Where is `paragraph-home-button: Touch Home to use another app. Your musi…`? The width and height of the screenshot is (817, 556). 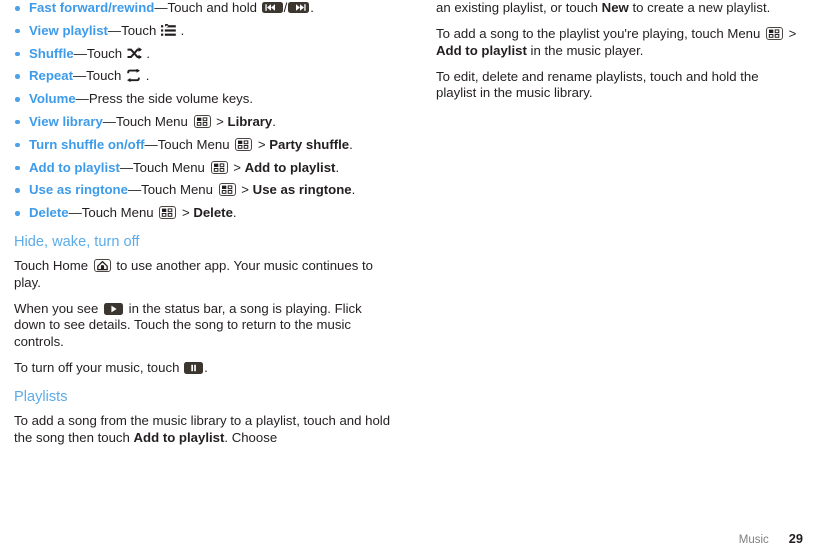
paragraph-home-button: Touch Home to use another app. Your musi… is located at coordinates (203, 274).